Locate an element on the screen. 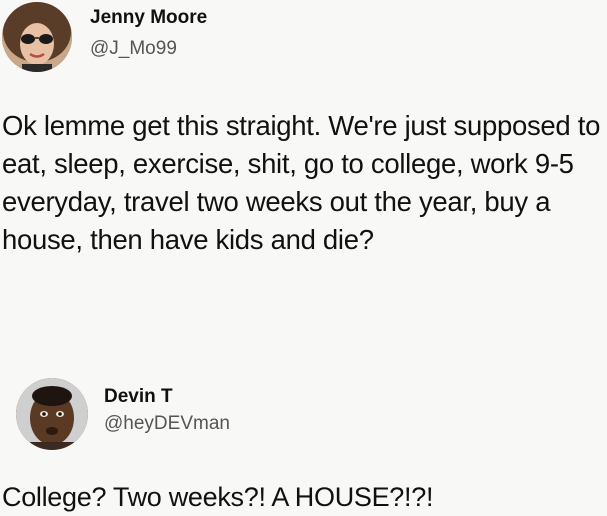 This screenshot has height=516, width=607. author-name: Jenny Moore is located at coordinates (148, 18).